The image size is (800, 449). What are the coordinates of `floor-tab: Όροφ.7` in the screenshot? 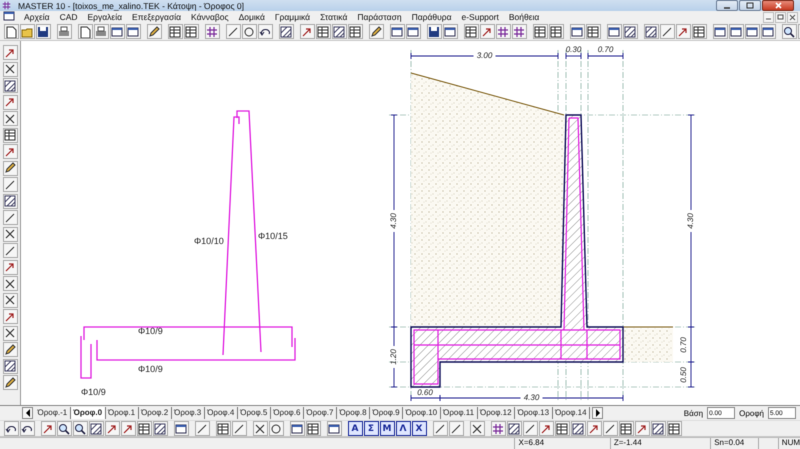 It's located at (320, 413).